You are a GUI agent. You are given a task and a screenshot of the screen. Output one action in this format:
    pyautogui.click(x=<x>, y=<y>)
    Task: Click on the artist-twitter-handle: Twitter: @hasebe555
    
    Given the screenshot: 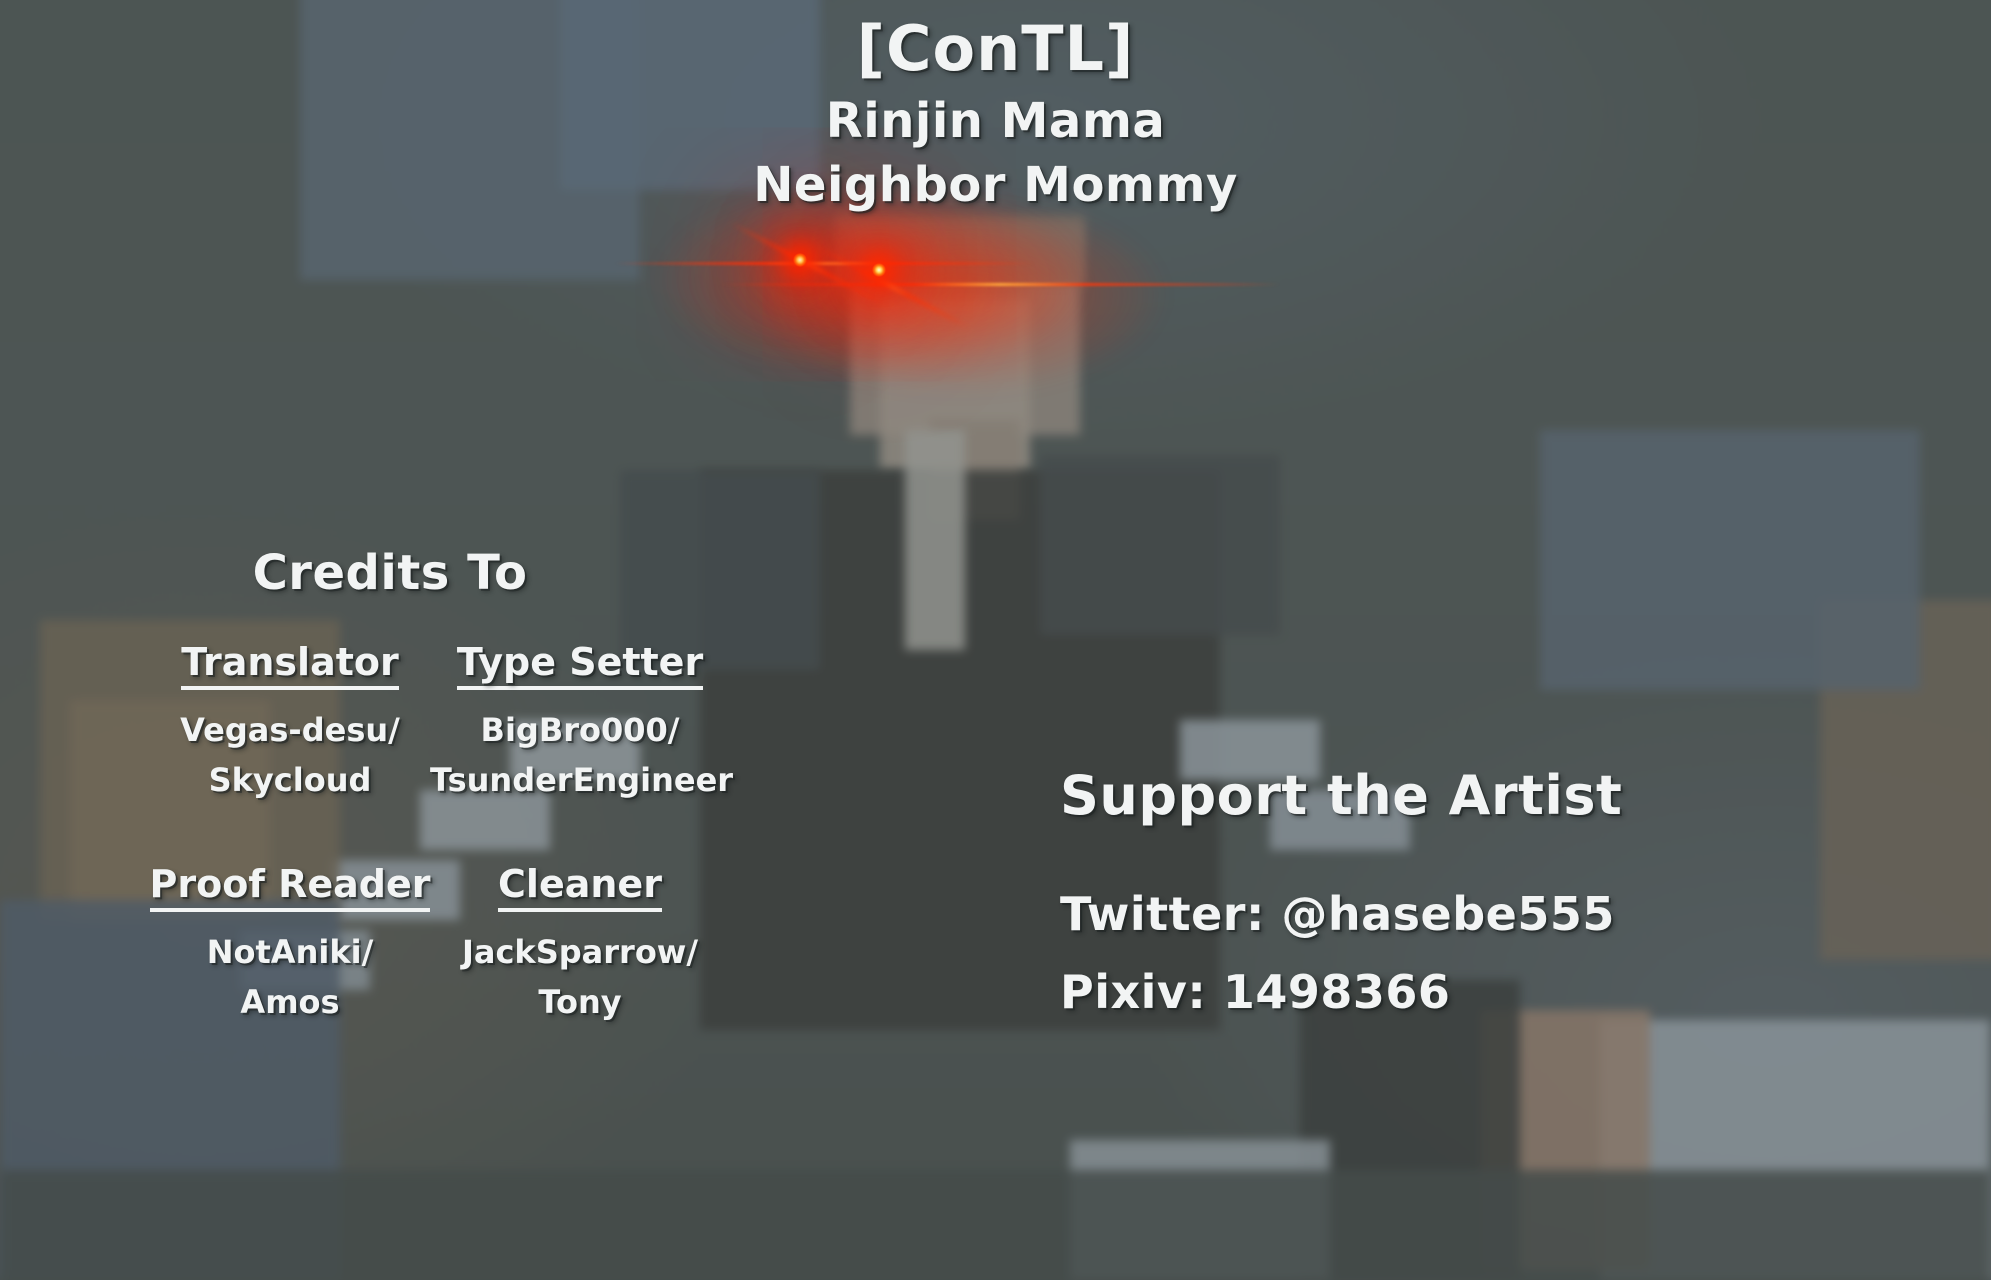 What is the action you would take?
    pyautogui.click(x=1337, y=914)
    